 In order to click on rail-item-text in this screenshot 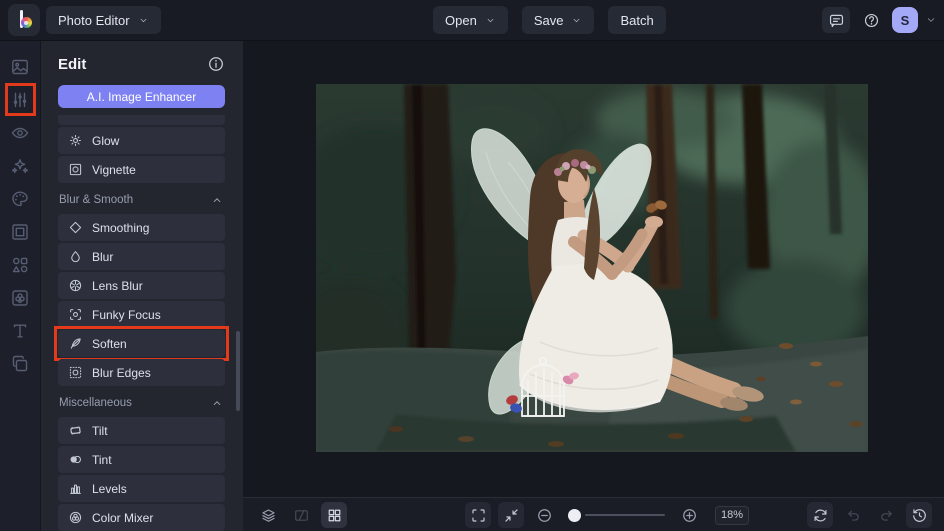, I will do `click(20, 330)`.